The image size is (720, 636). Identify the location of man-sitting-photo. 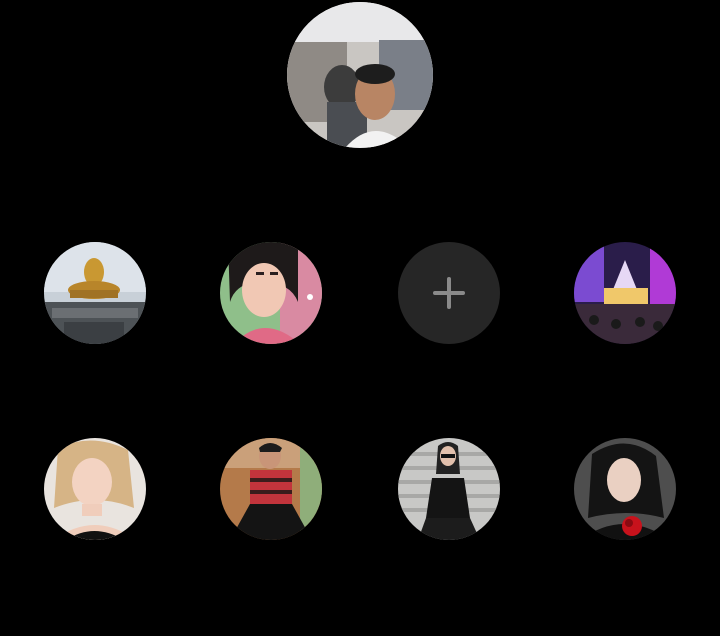
(271, 489).